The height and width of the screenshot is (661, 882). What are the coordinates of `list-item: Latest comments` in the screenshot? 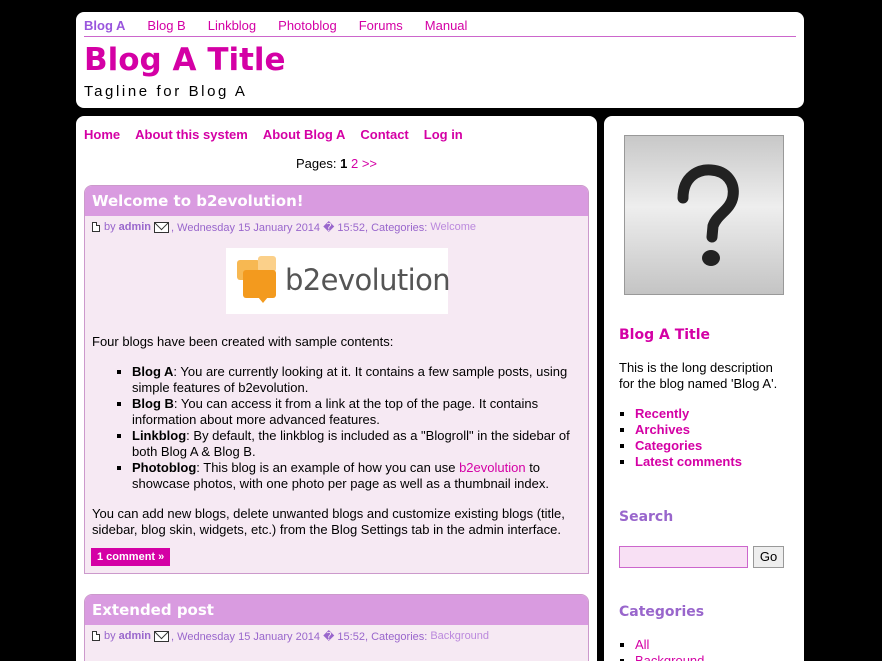 It's located at (688, 462).